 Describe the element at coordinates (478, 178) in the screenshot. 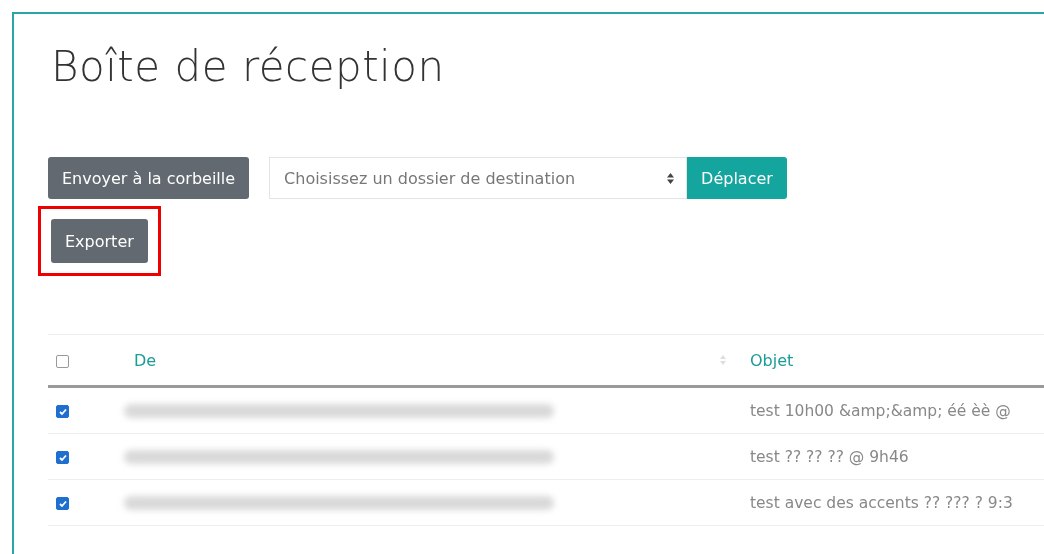

I see `folder-select: Choisissez un dossier de destination` at that location.